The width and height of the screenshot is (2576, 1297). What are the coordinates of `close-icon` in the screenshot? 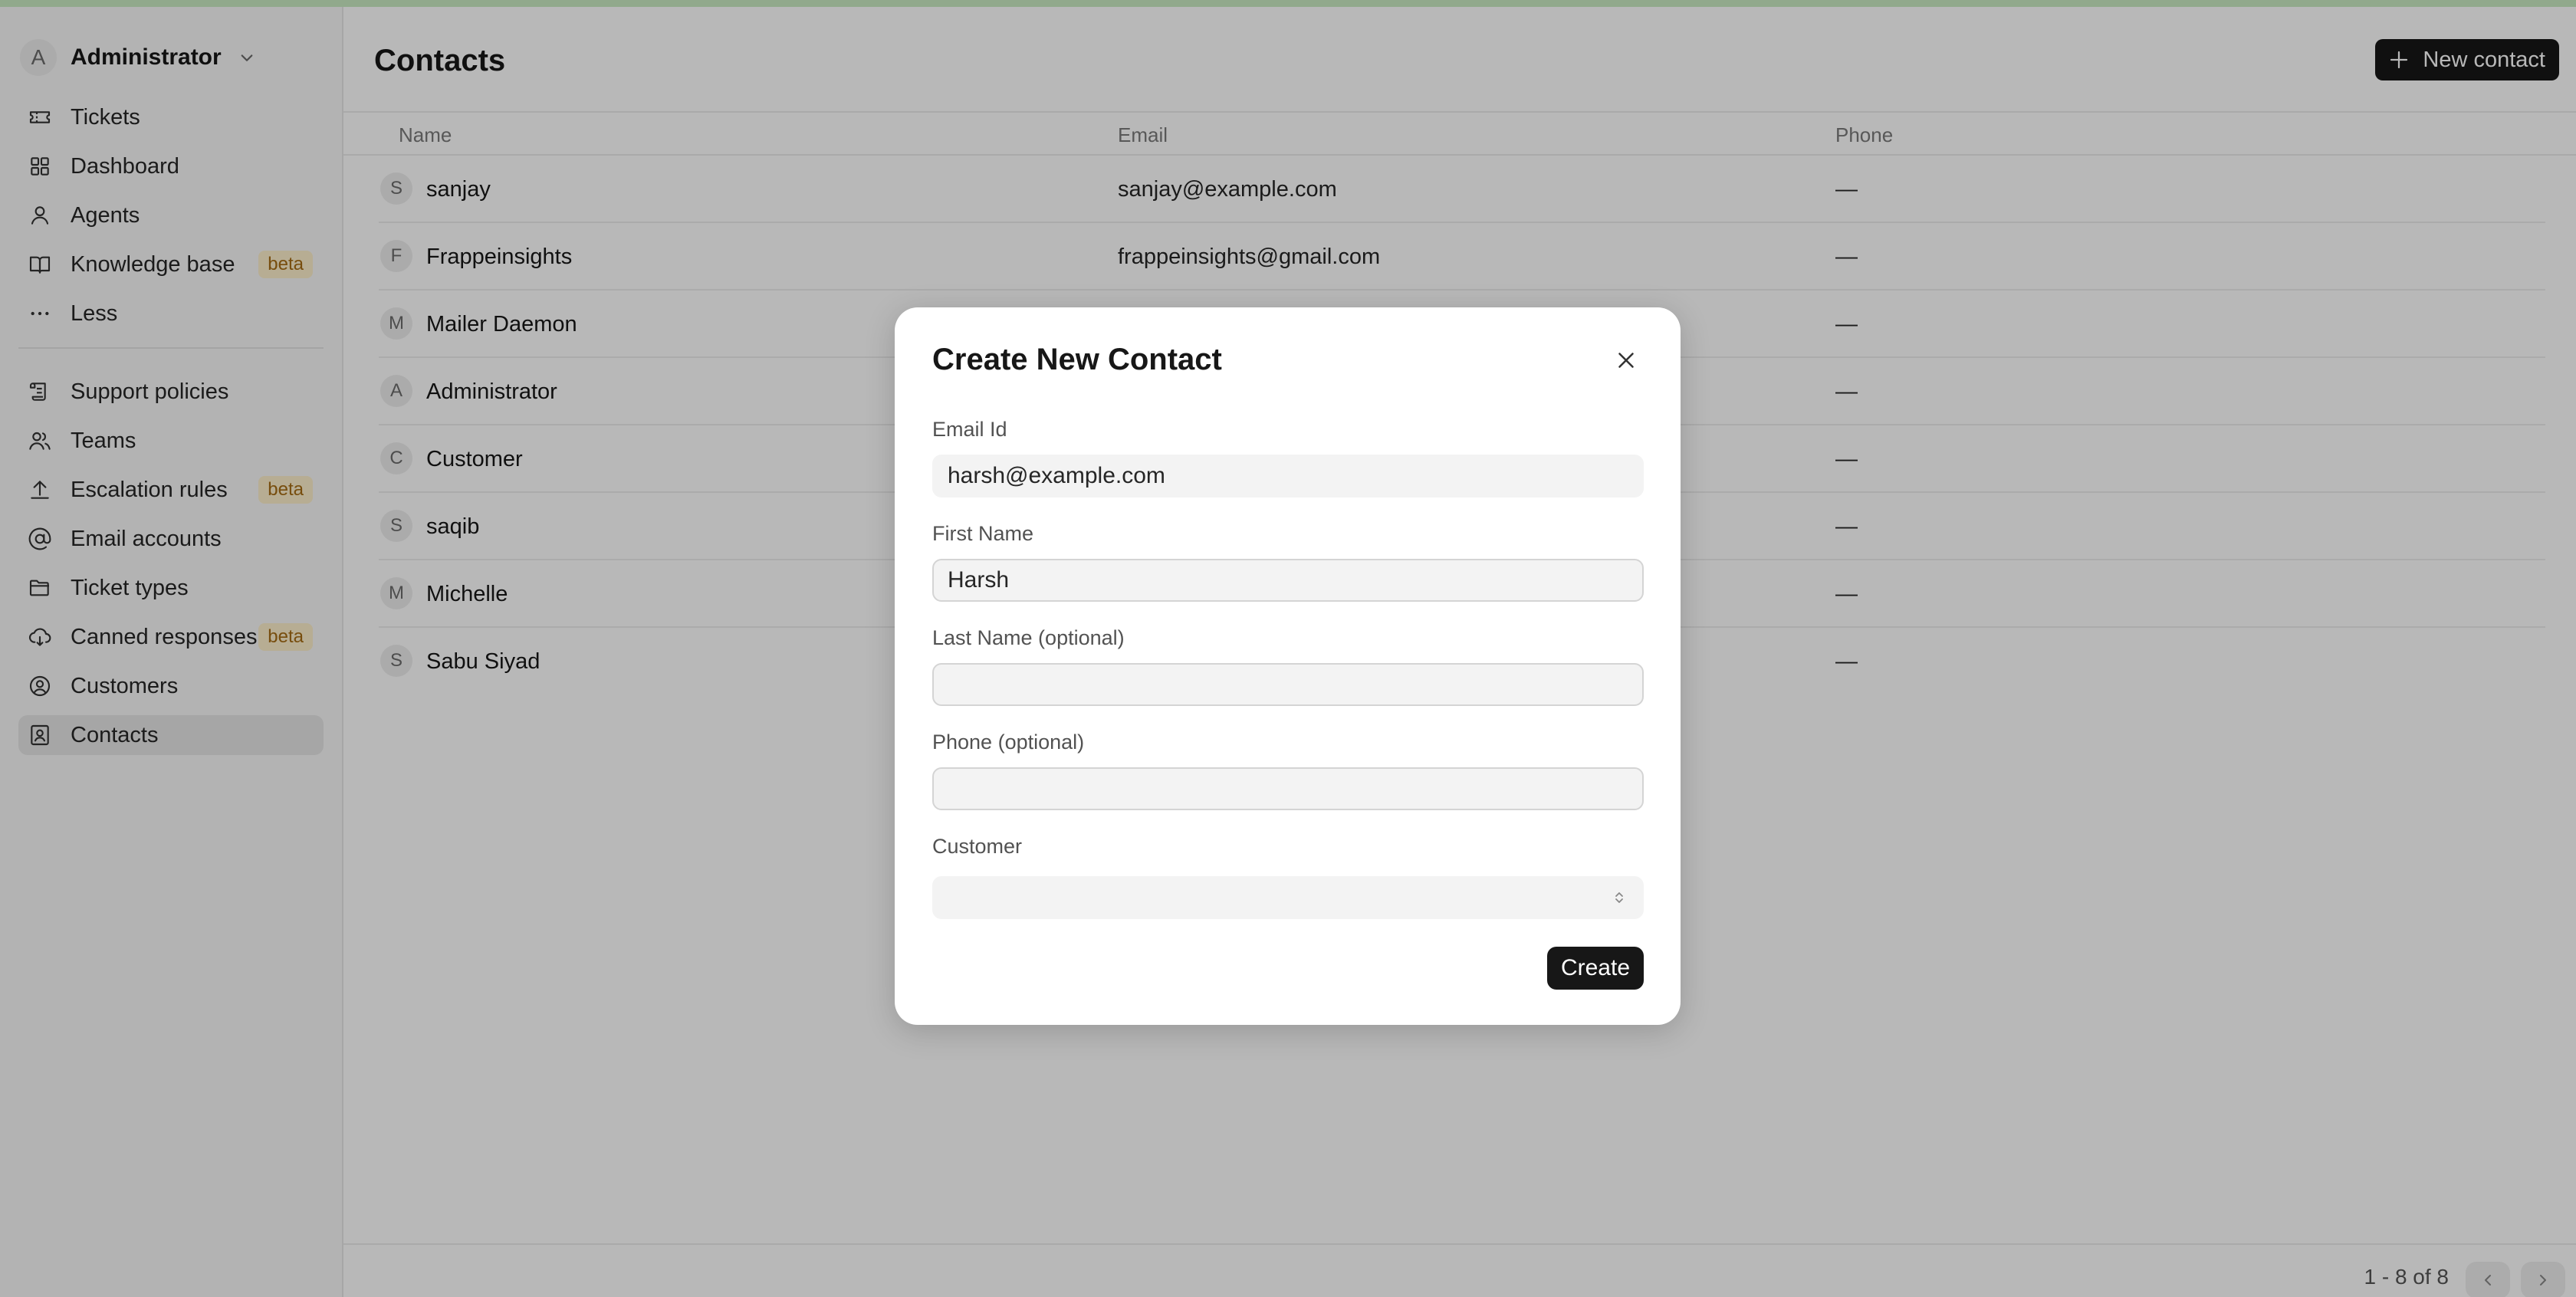 It's located at (1626, 360).